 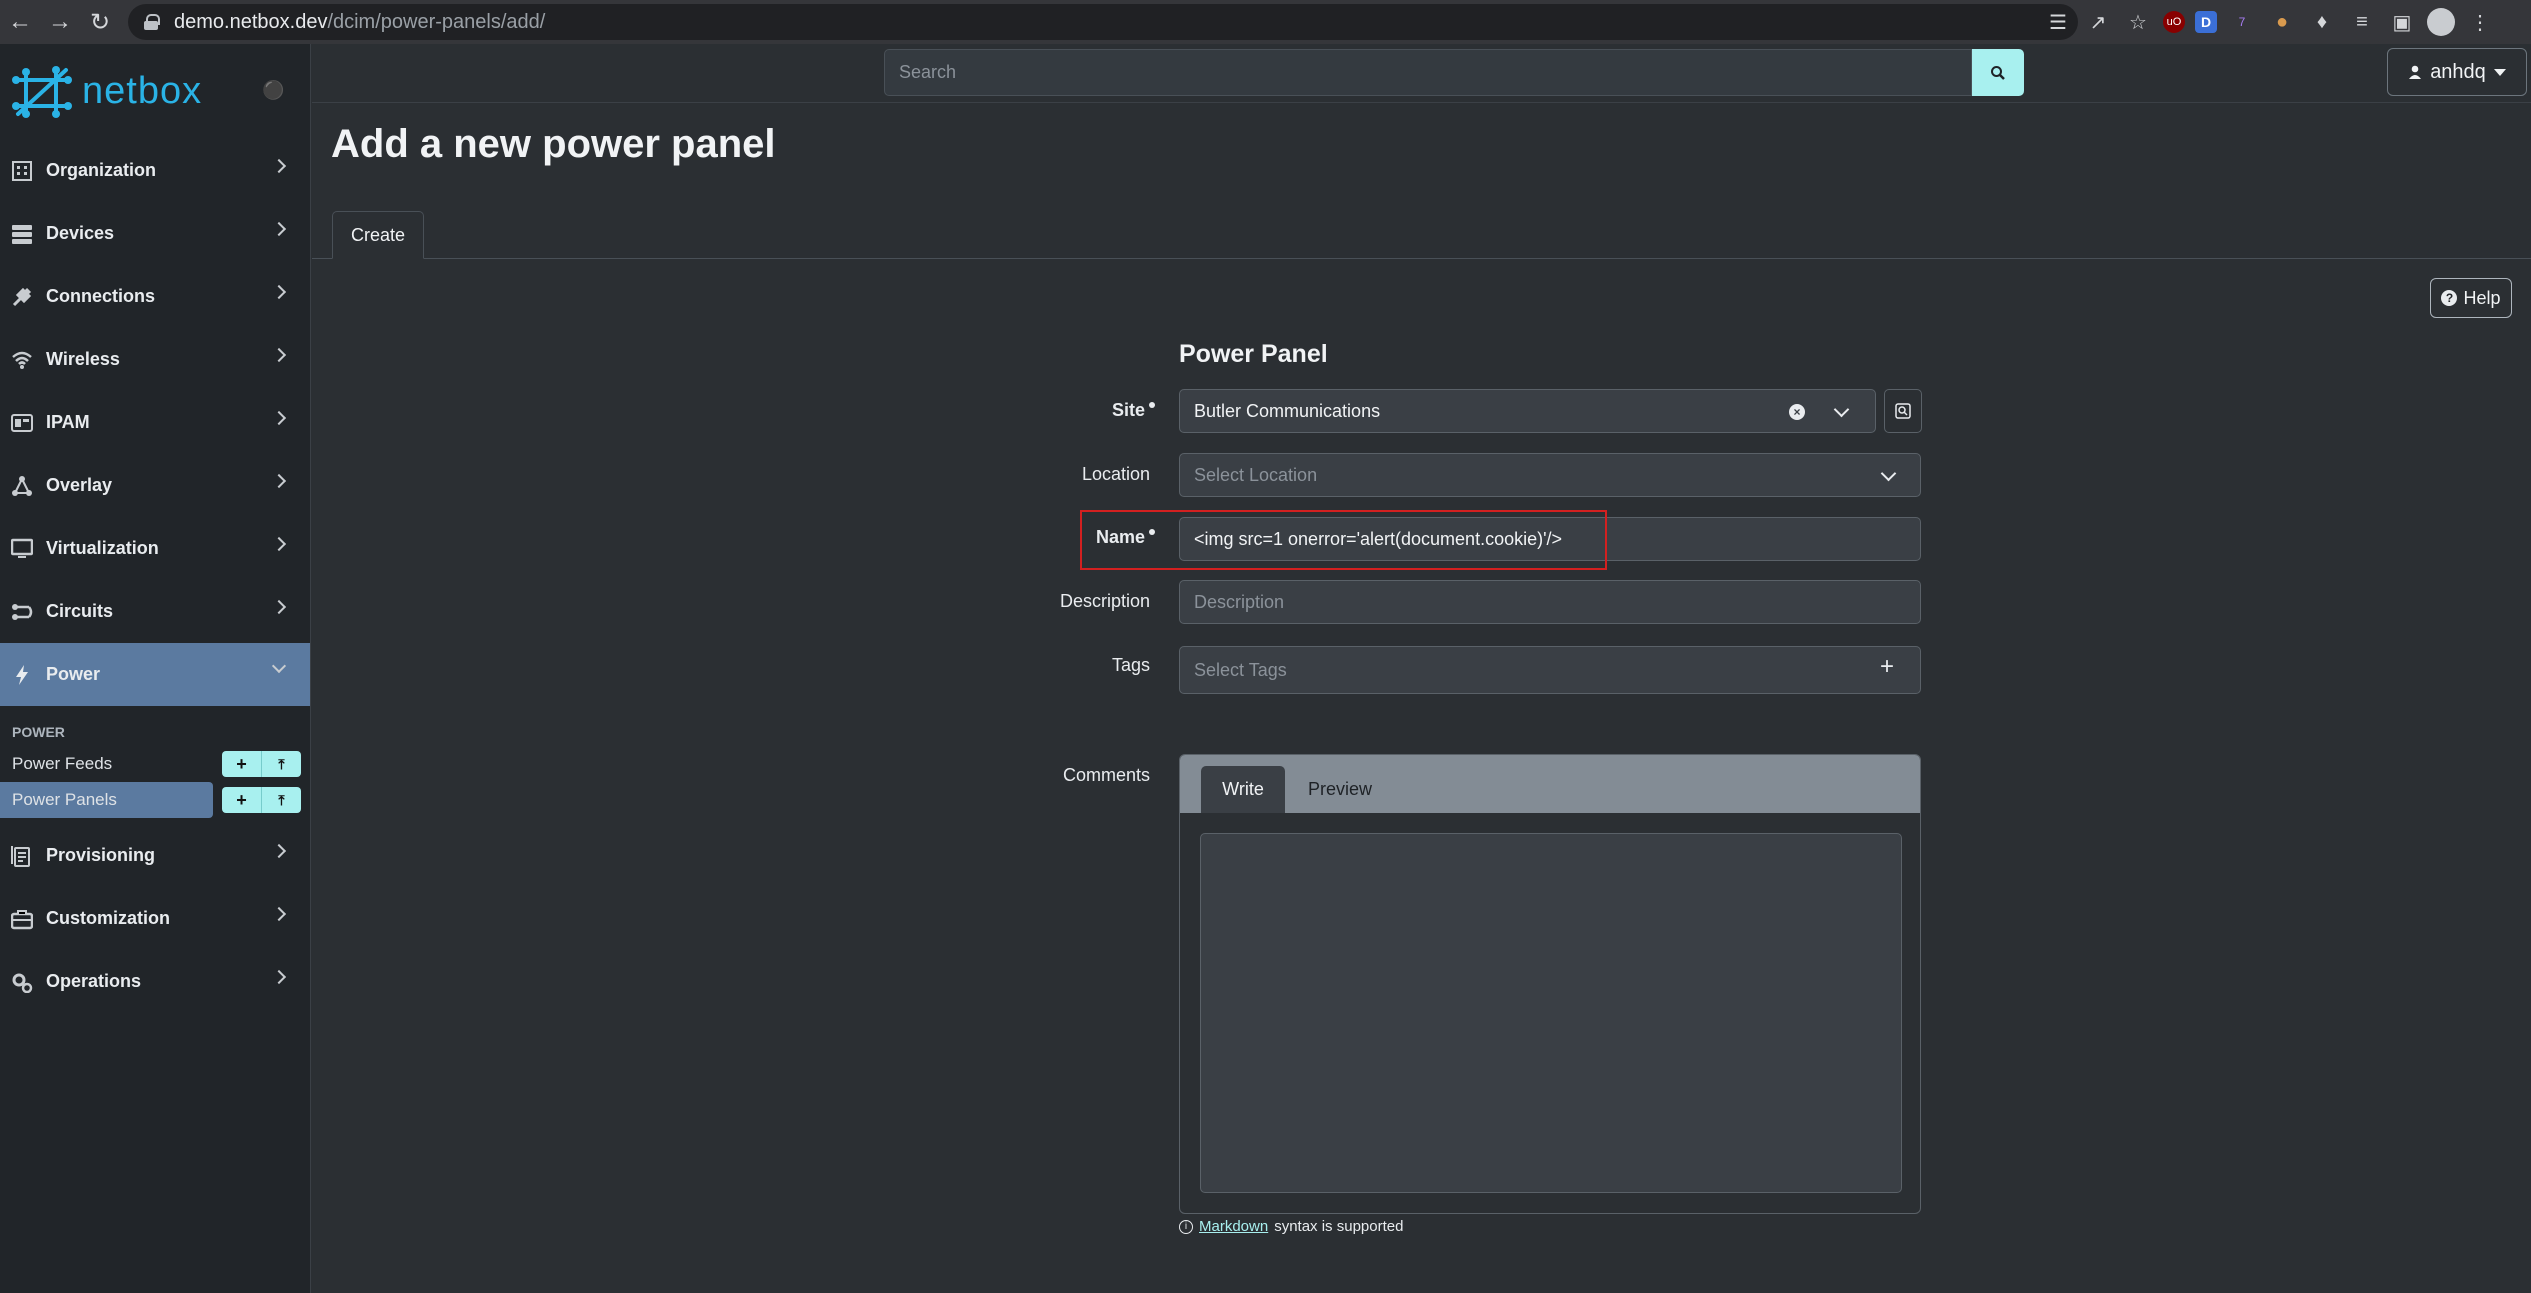 I want to click on share-icon: ↗, so click(x=2098, y=22).